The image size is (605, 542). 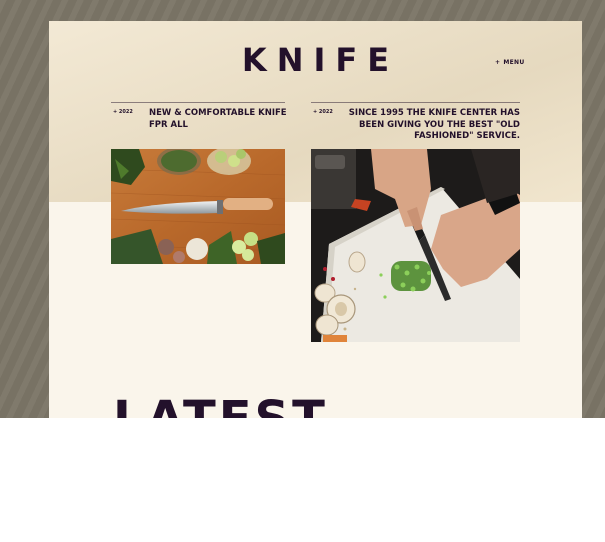 I want to click on card-1-image, so click(x=198, y=206).